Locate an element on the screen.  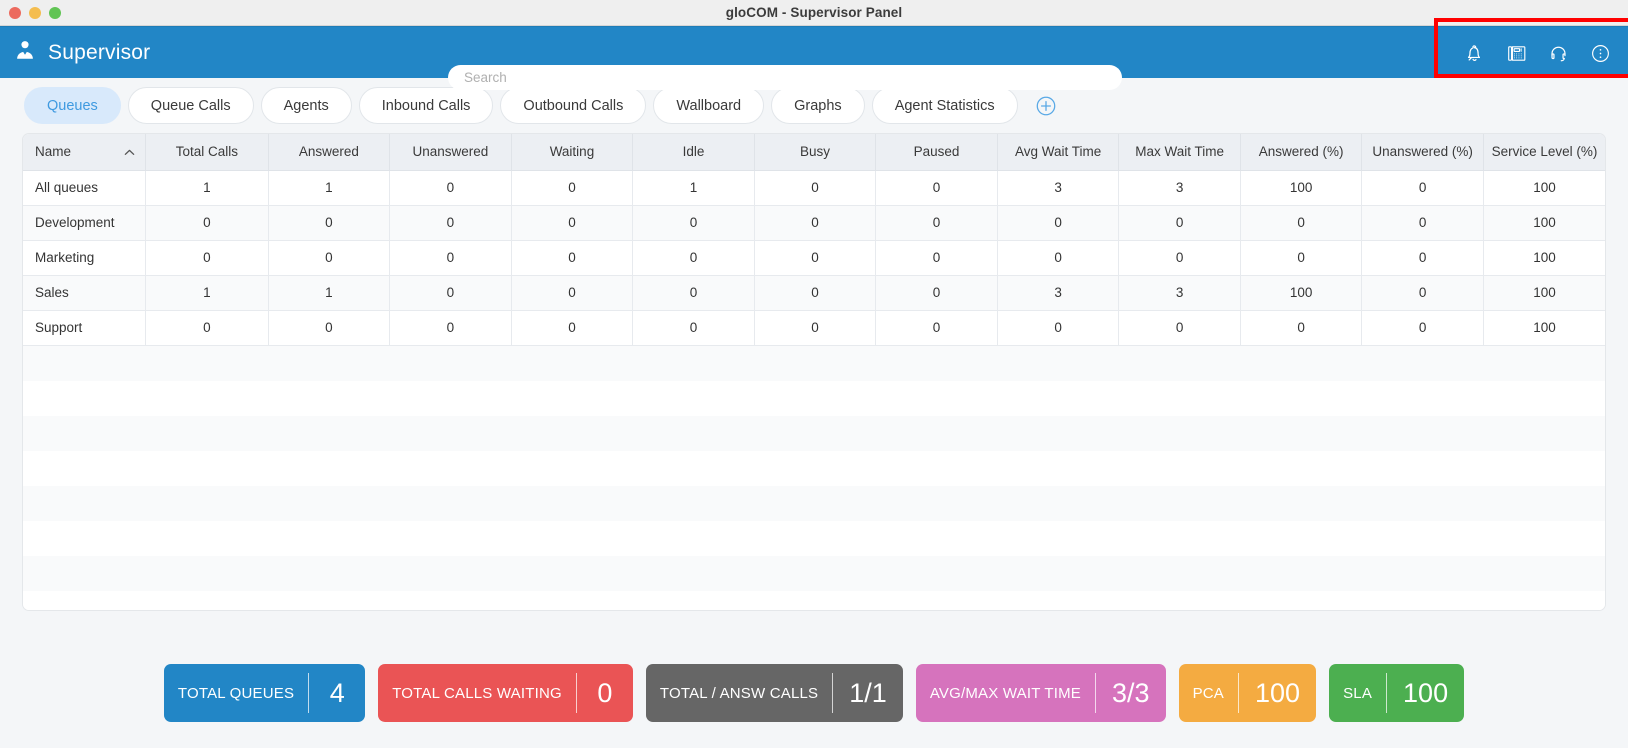
stat-value: 0 is located at coordinates (605, 692).